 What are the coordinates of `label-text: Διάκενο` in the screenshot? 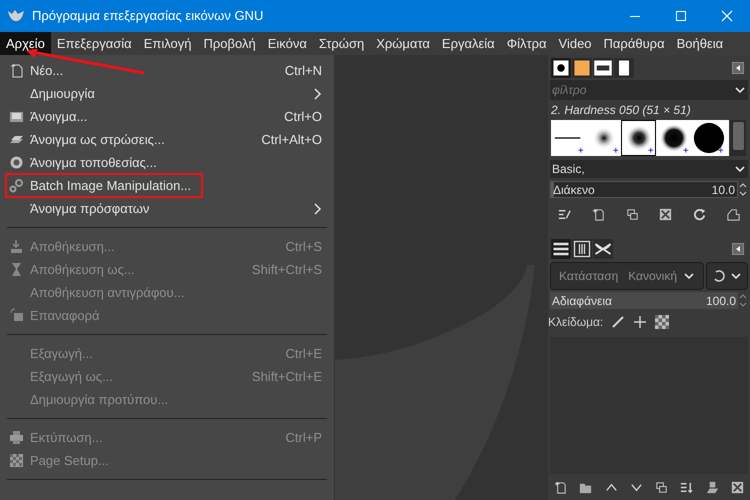 It's located at (574, 190).